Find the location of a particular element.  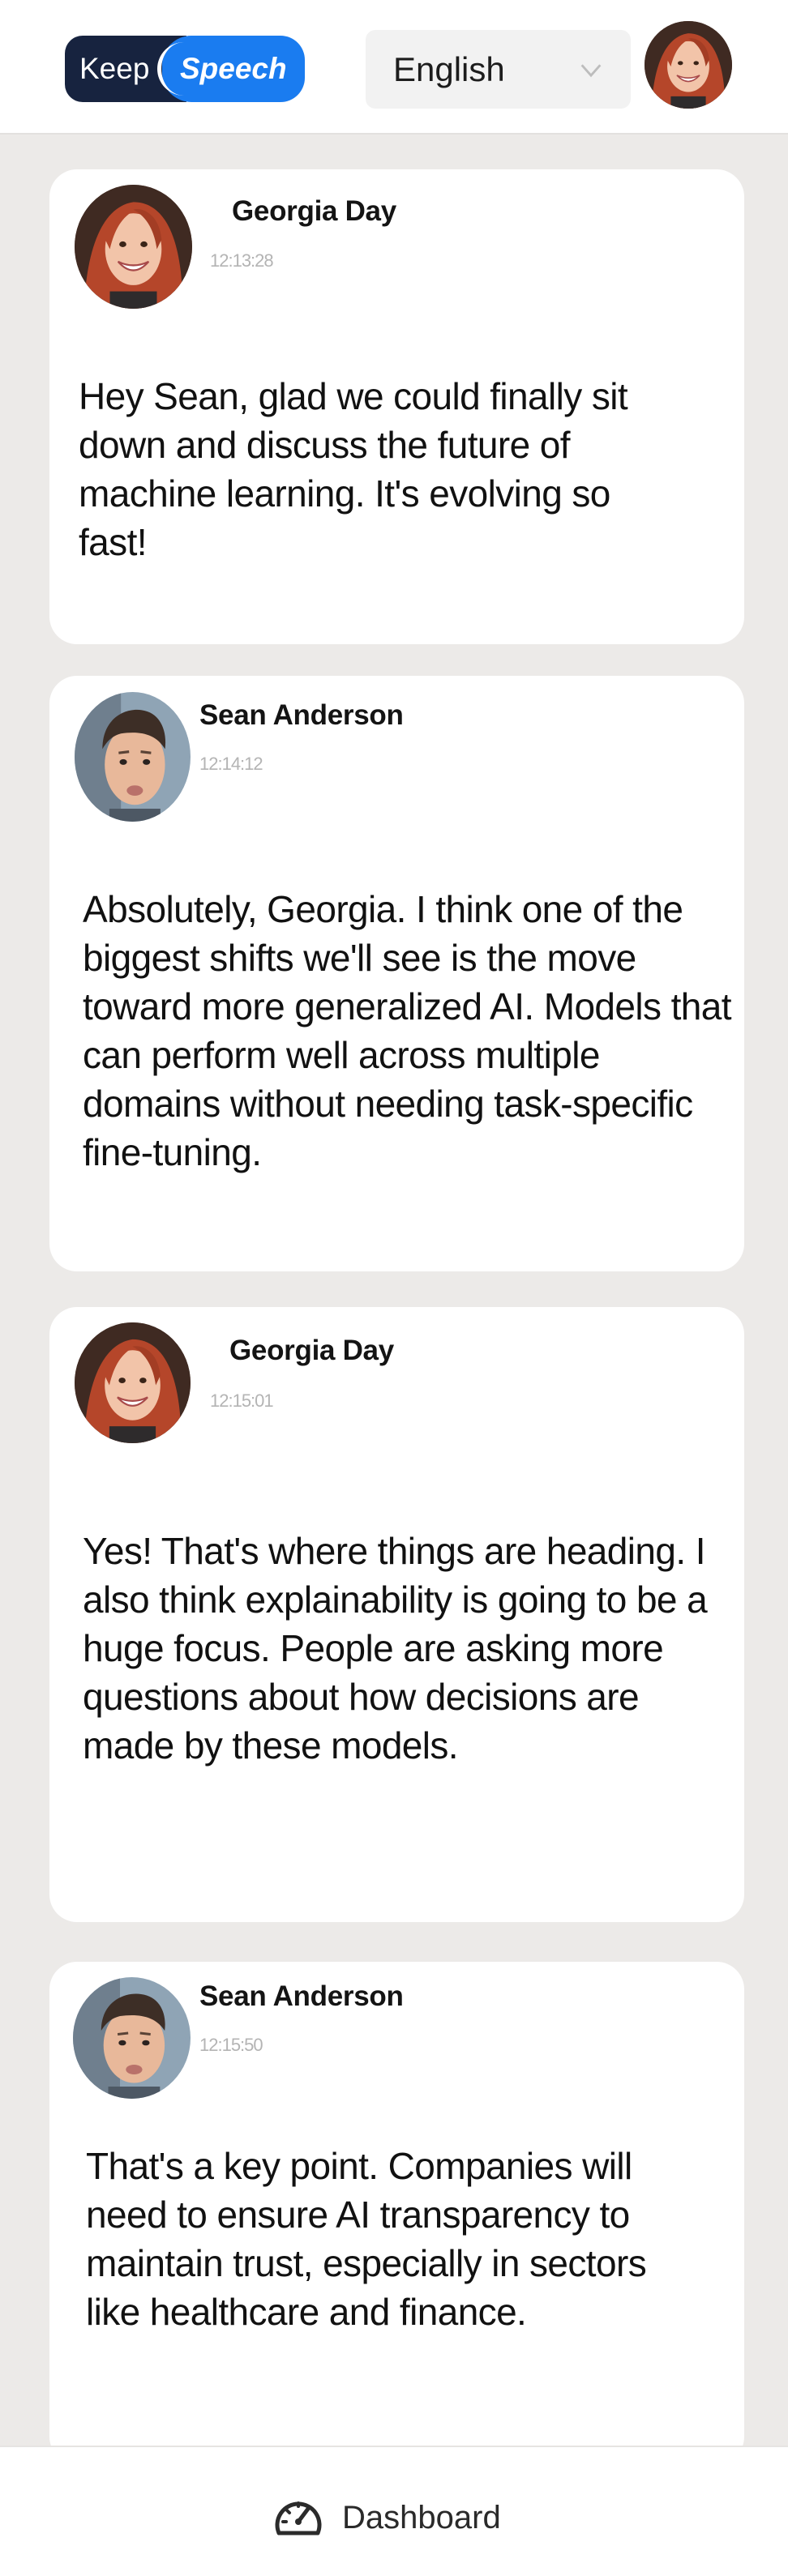

user-avatar-icon is located at coordinates (688, 65).